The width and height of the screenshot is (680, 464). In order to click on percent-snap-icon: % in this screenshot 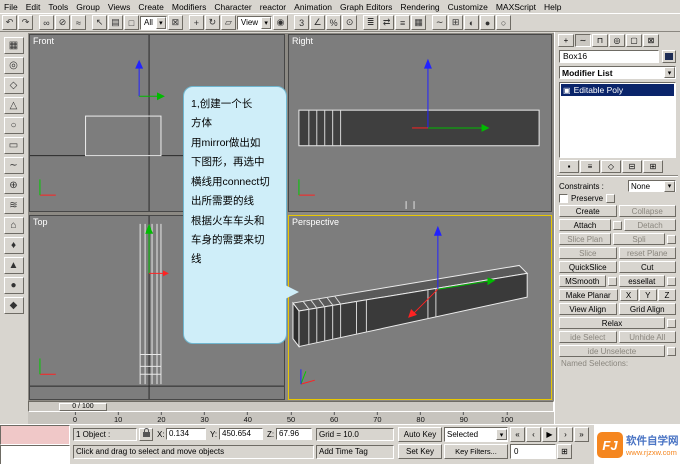, I will do `click(334, 22)`.